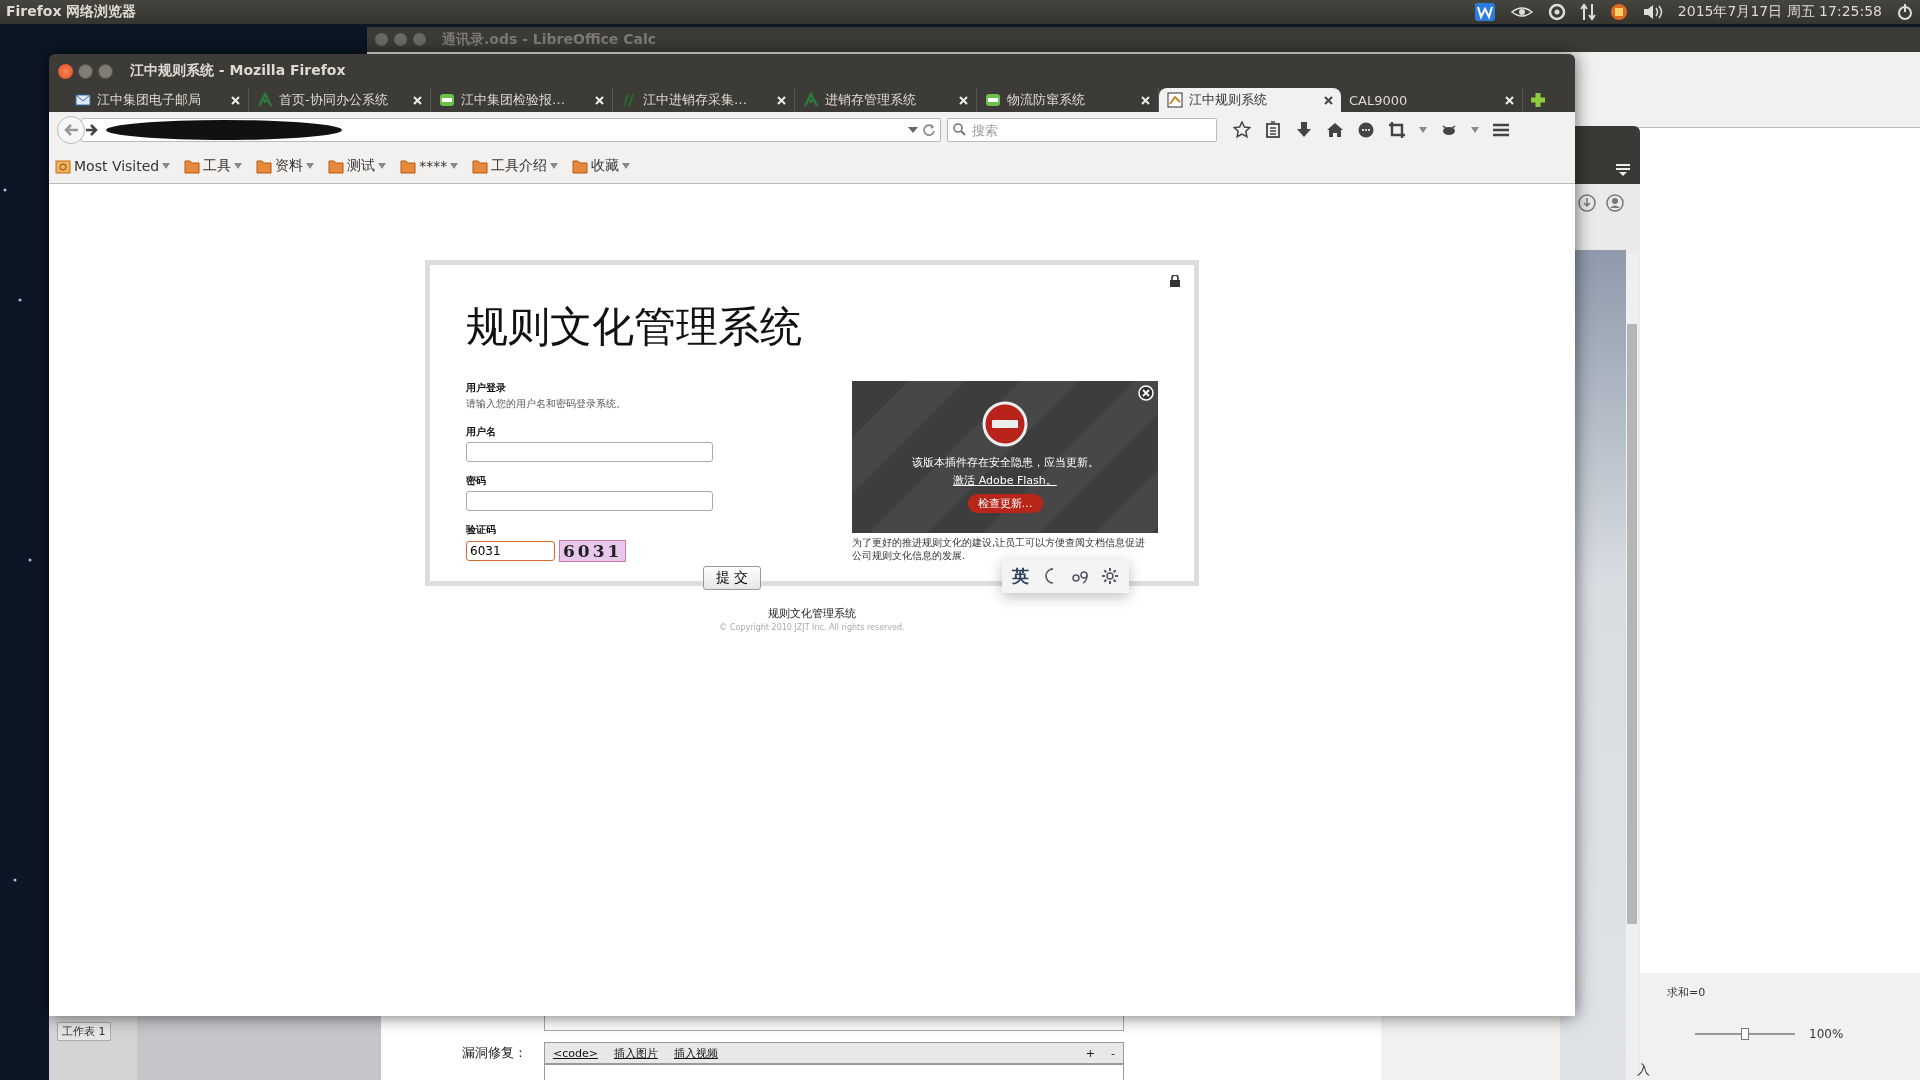 Image resolution: width=1920 pixels, height=1080 pixels. Describe the element at coordinates (929, 130) in the screenshot. I see `reload-icon` at that location.